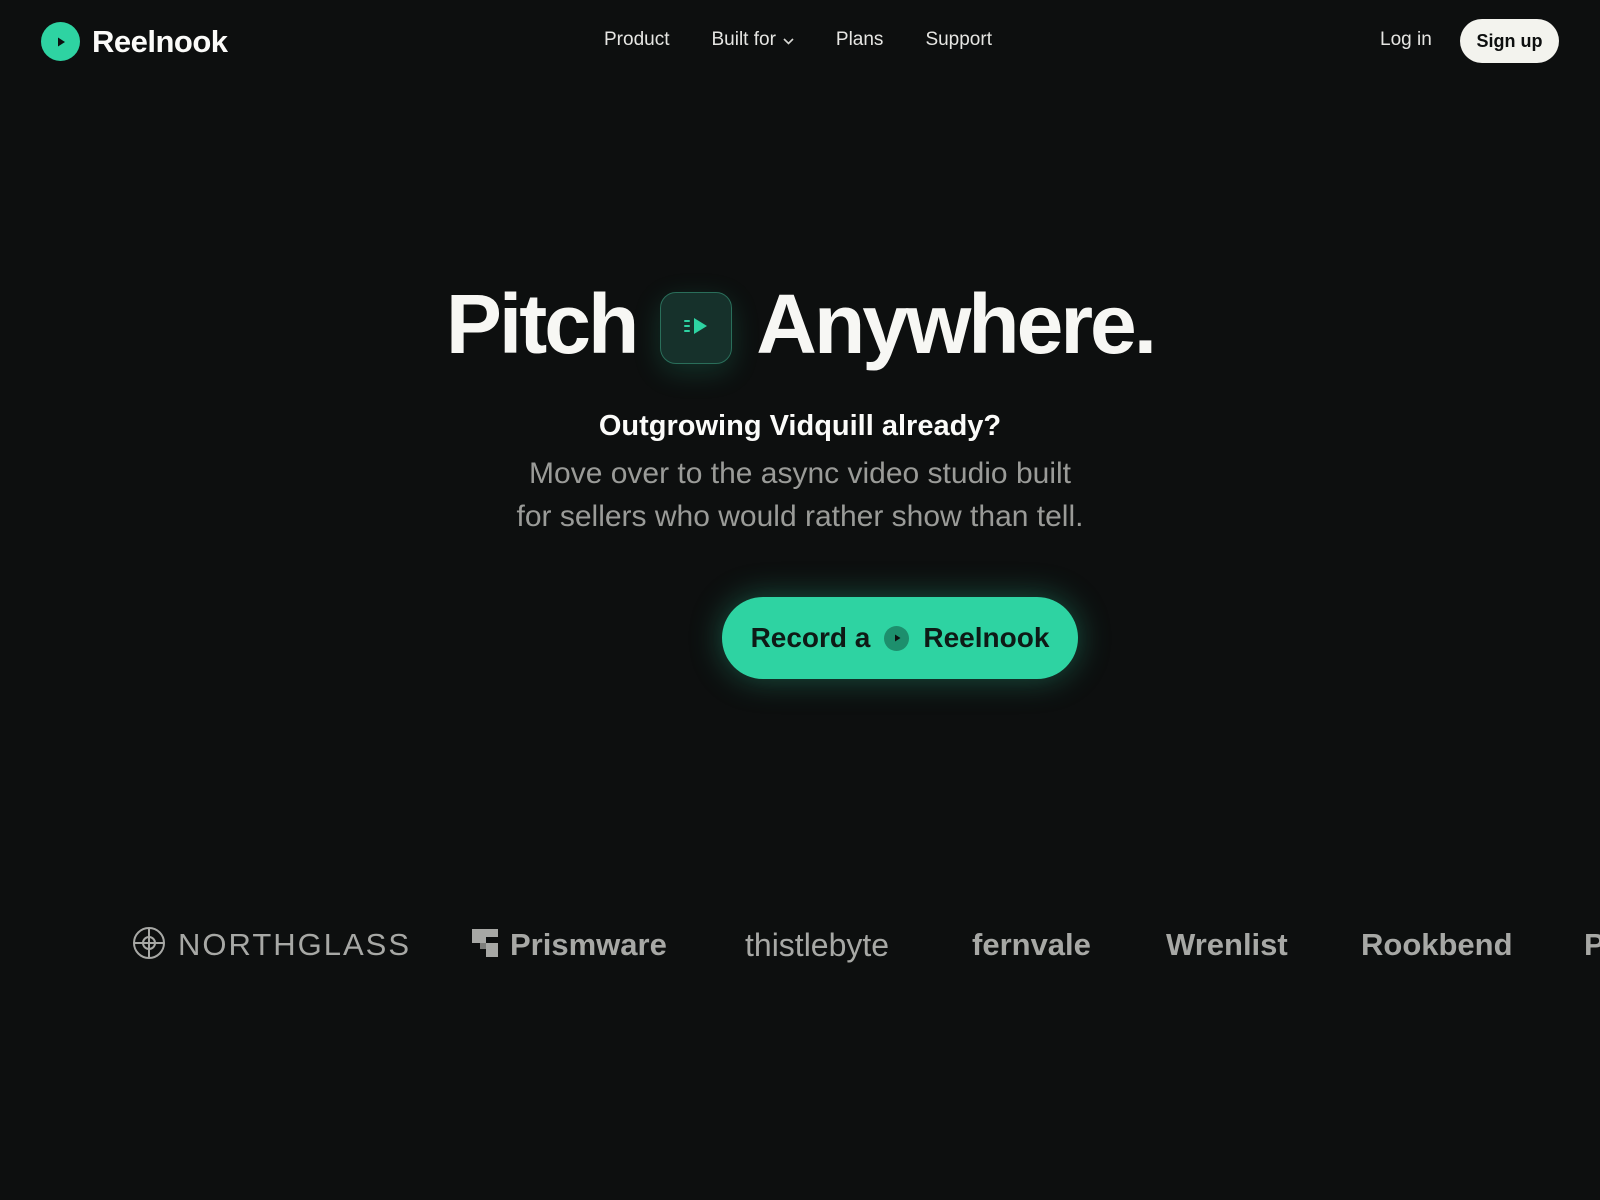 The height and width of the screenshot is (1200, 1600). I want to click on record-cta-button: Record a Reelnook, so click(900, 638).